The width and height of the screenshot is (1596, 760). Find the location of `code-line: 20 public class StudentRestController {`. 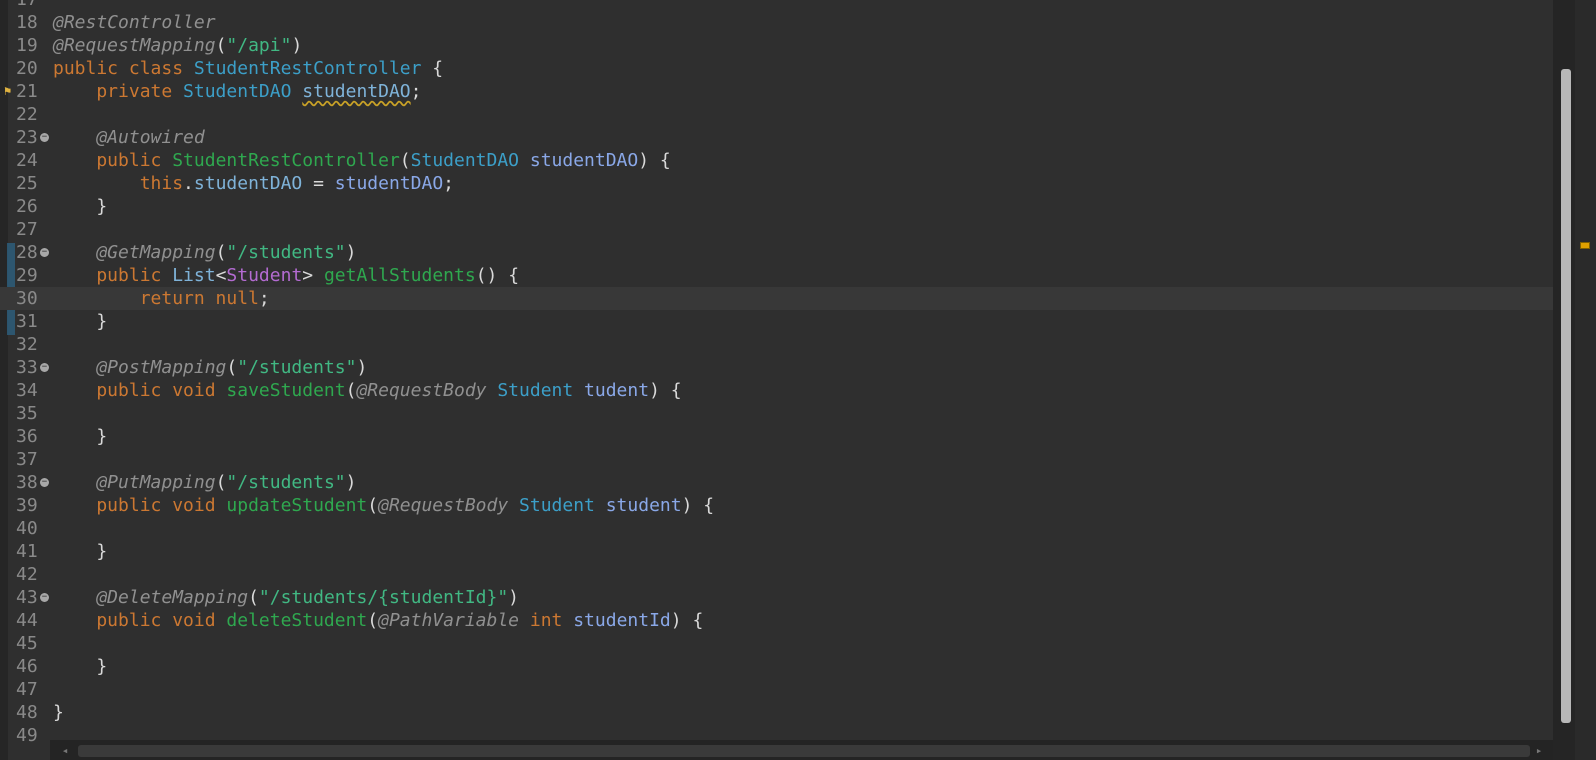

code-line: 20 public class StudentRestController { is located at coordinates (776, 68).